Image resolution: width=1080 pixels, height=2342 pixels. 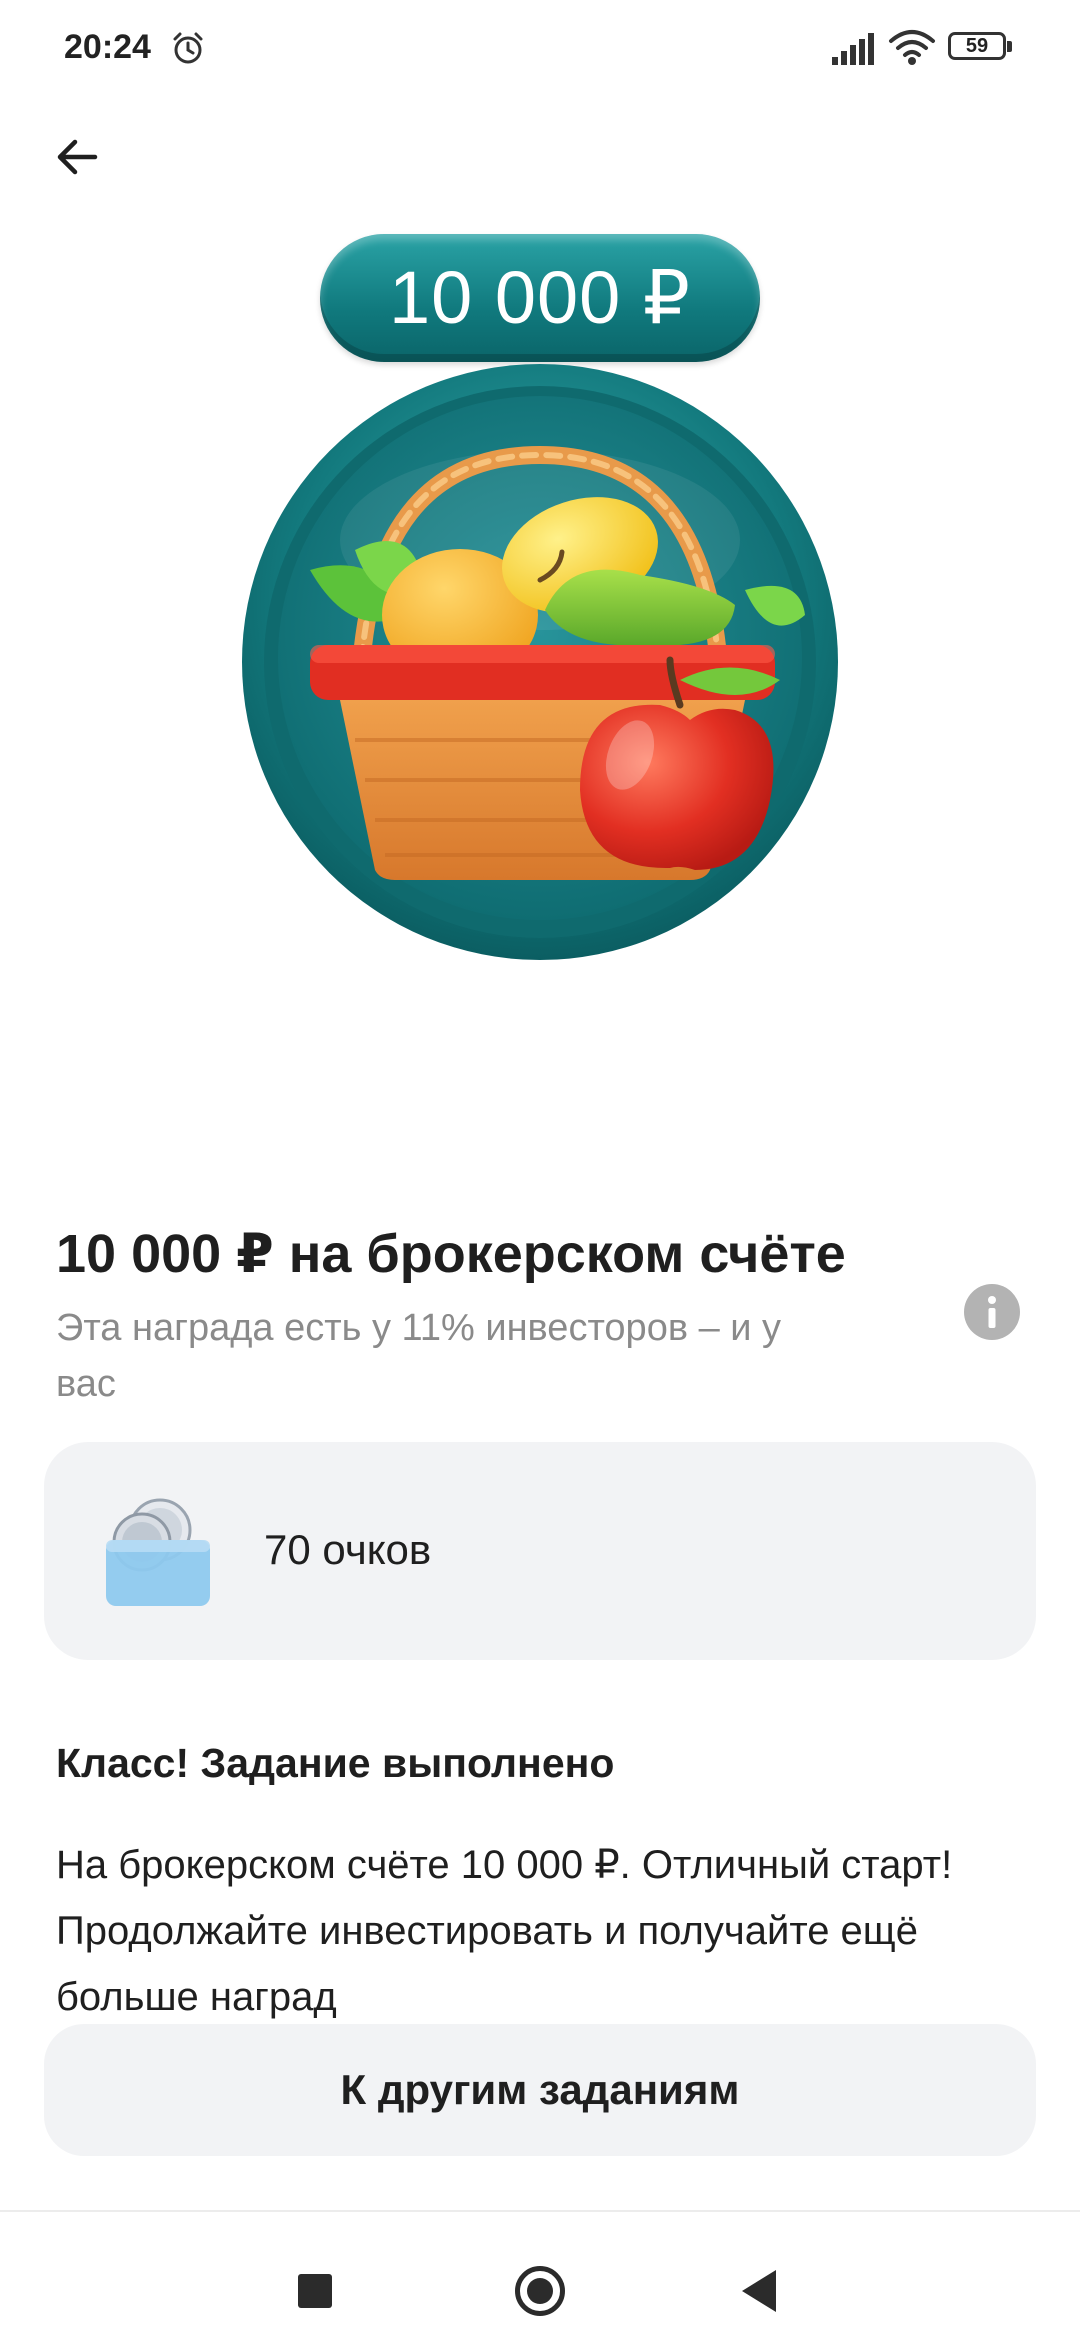 I want to click on reward-amount-badge: 10 000 ₽, so click(x=540, y=298).